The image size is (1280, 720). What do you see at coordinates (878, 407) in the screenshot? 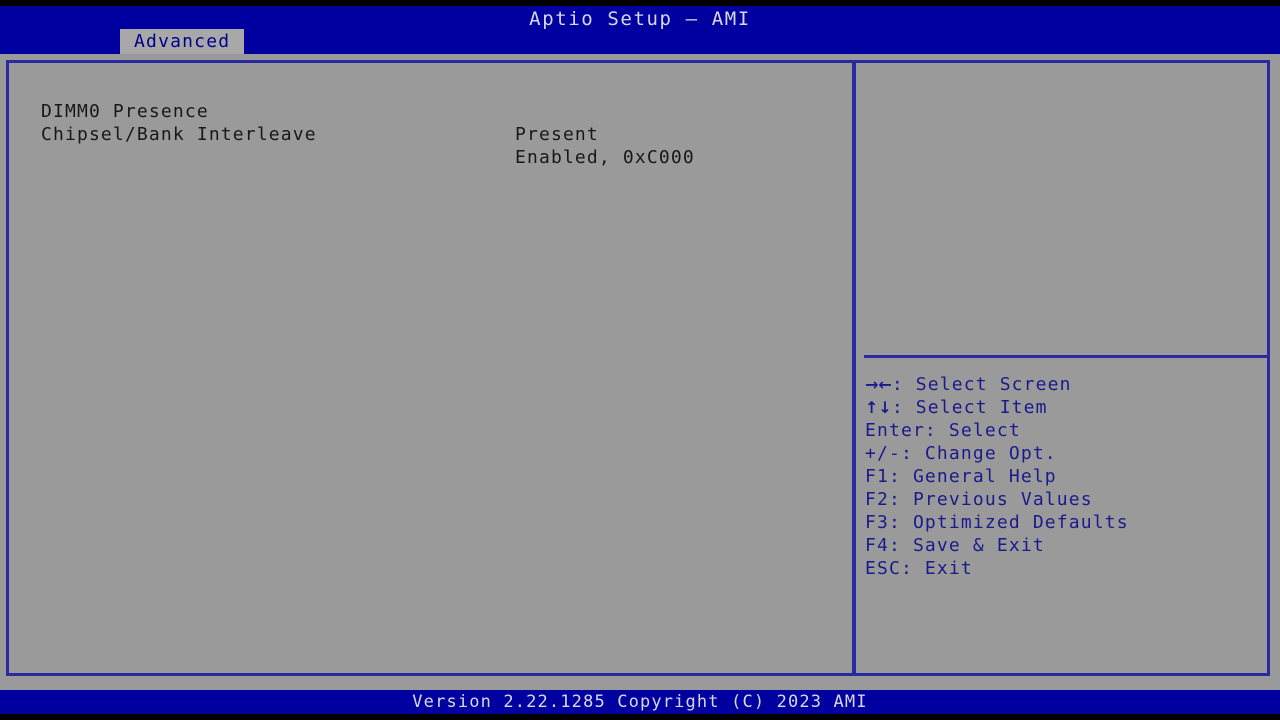
I see `up-down-arrow-icon: ↑↓` at bounding box center [878, 407].